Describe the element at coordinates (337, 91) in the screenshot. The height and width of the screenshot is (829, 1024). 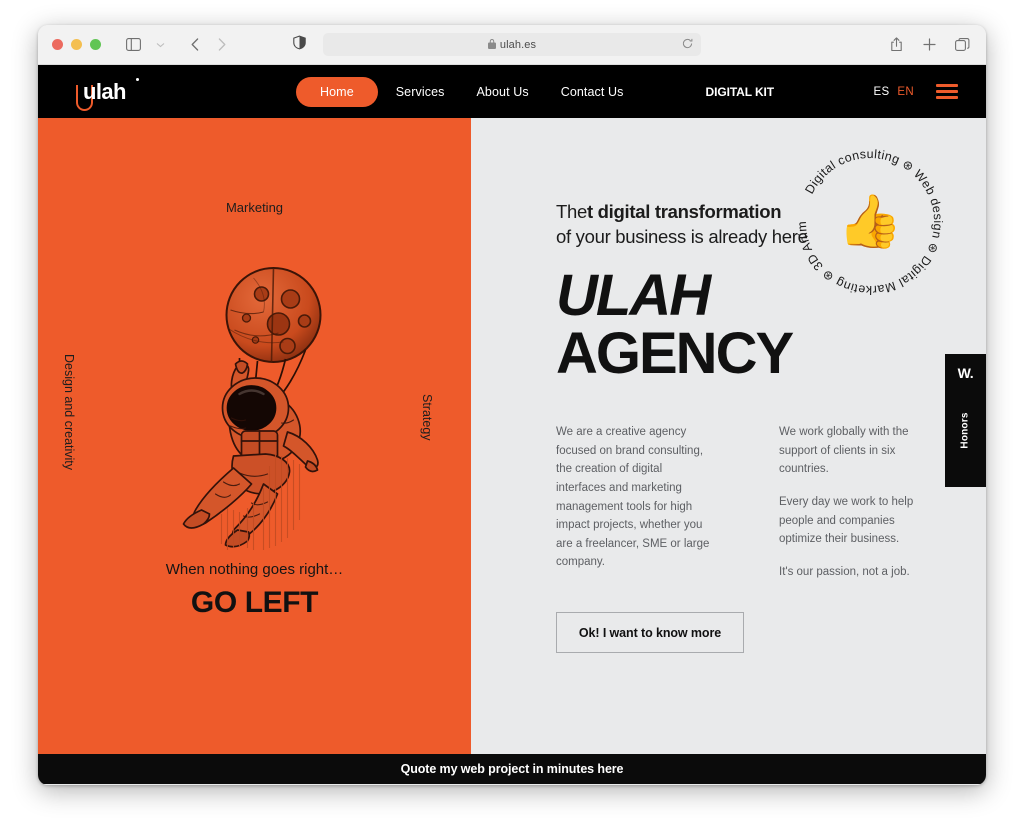
I see `nav-link-home: Home` at that location.